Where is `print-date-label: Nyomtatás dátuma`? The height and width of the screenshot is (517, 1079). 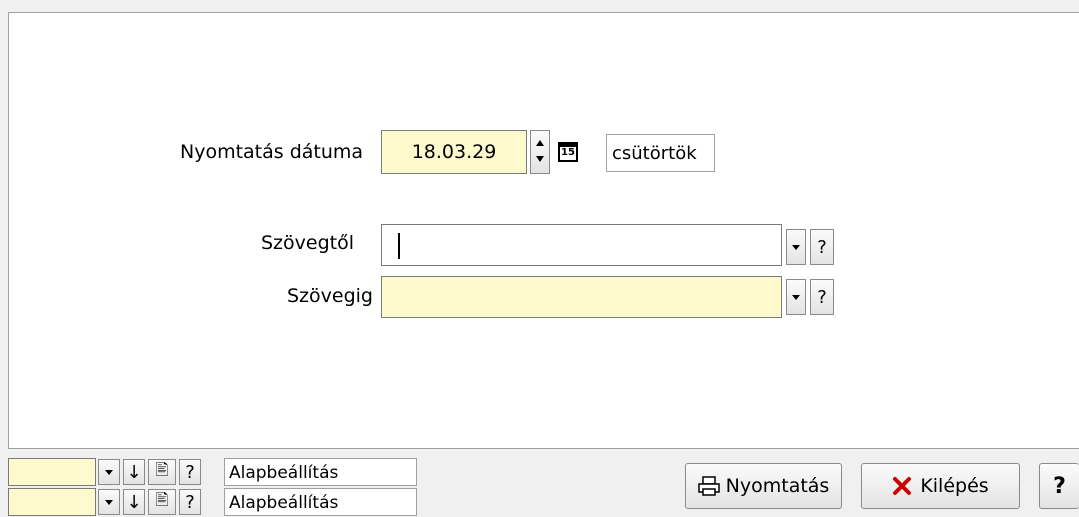
print-date-label: Nyomtatás dátuma is located at coordinates (272, 152).